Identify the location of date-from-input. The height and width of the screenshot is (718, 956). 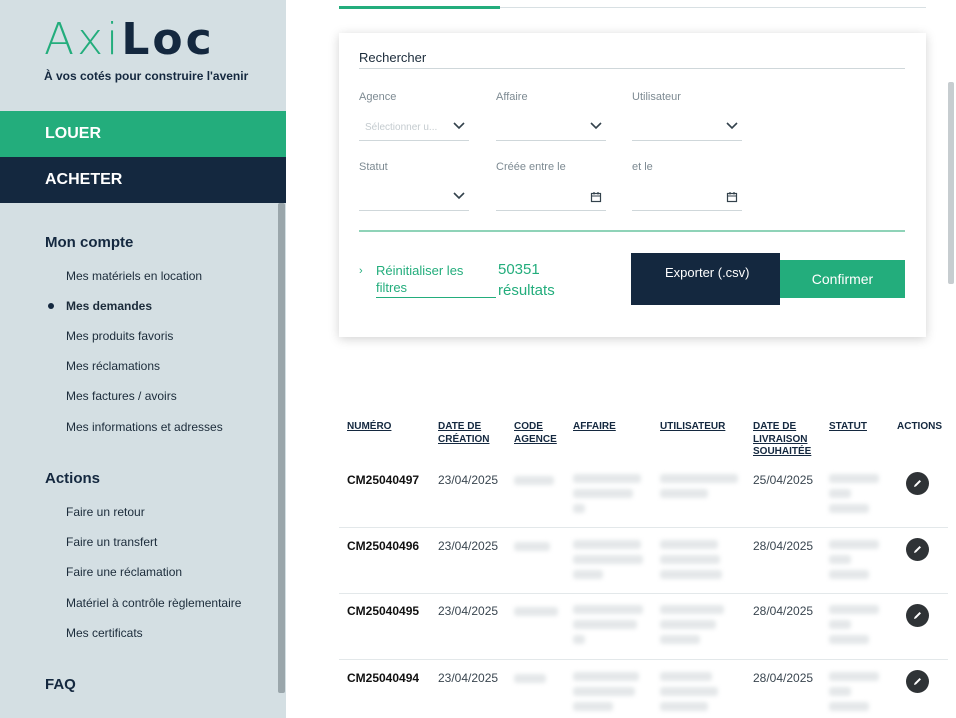
(551, 198).